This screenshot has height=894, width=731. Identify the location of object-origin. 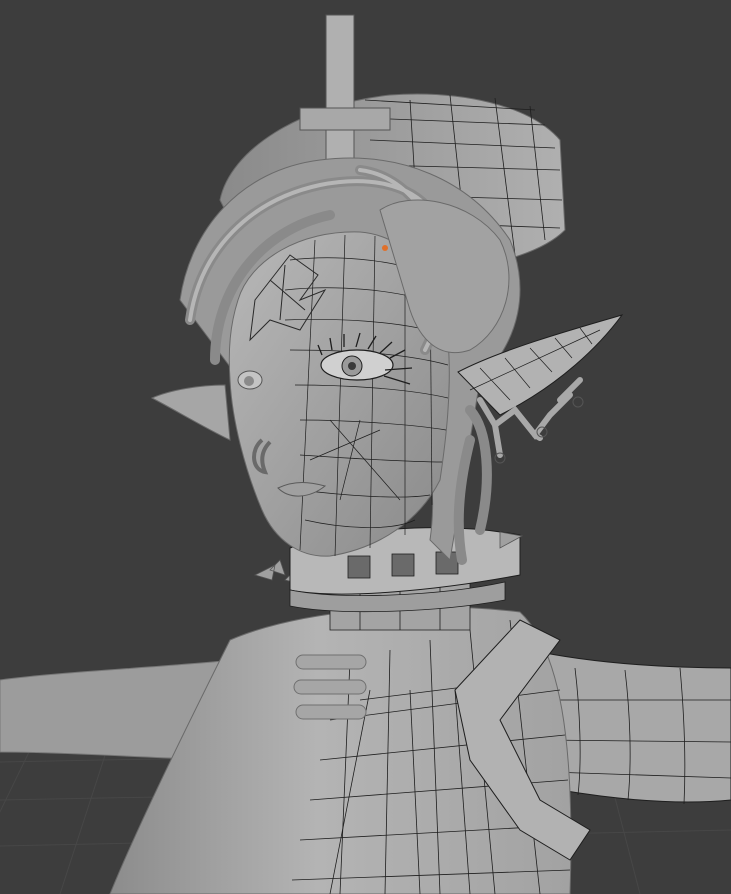
(385, 248).